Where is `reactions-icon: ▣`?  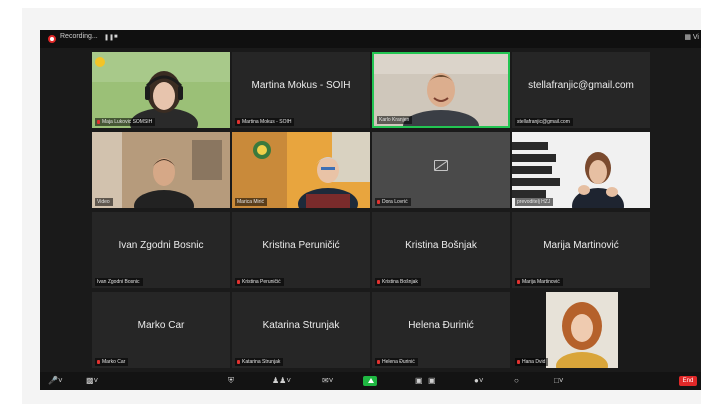 reactions-icon: ▣ is located at coordinates (432, 380).